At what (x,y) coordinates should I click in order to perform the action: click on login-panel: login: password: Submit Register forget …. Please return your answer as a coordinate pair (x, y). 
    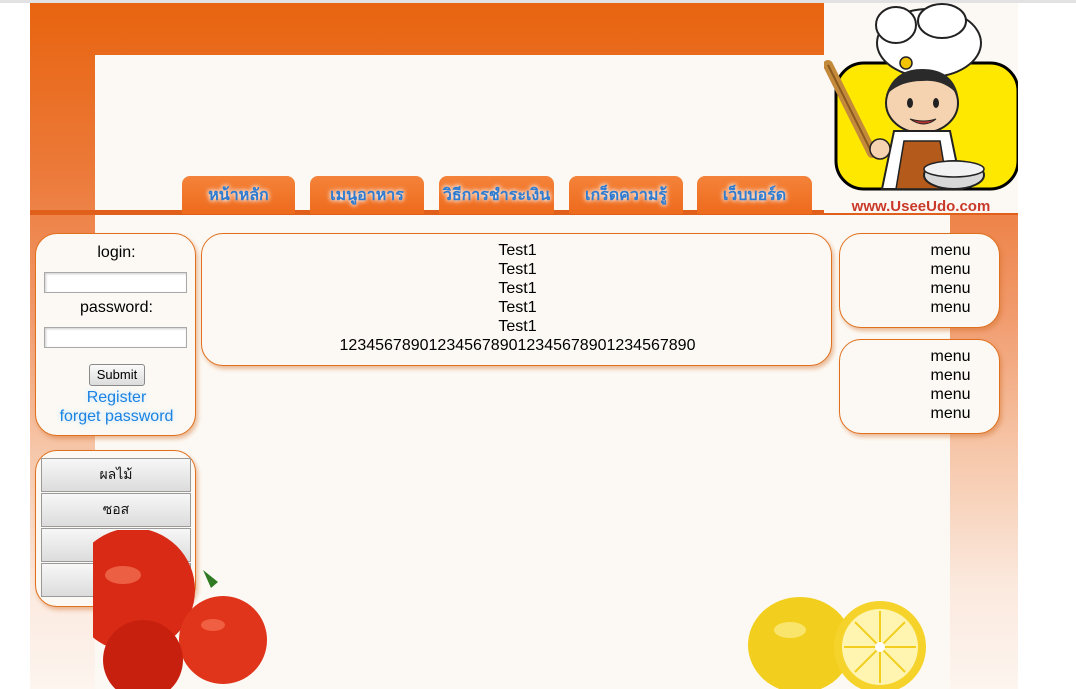
    Looking at the image, I should click on (115, 334).